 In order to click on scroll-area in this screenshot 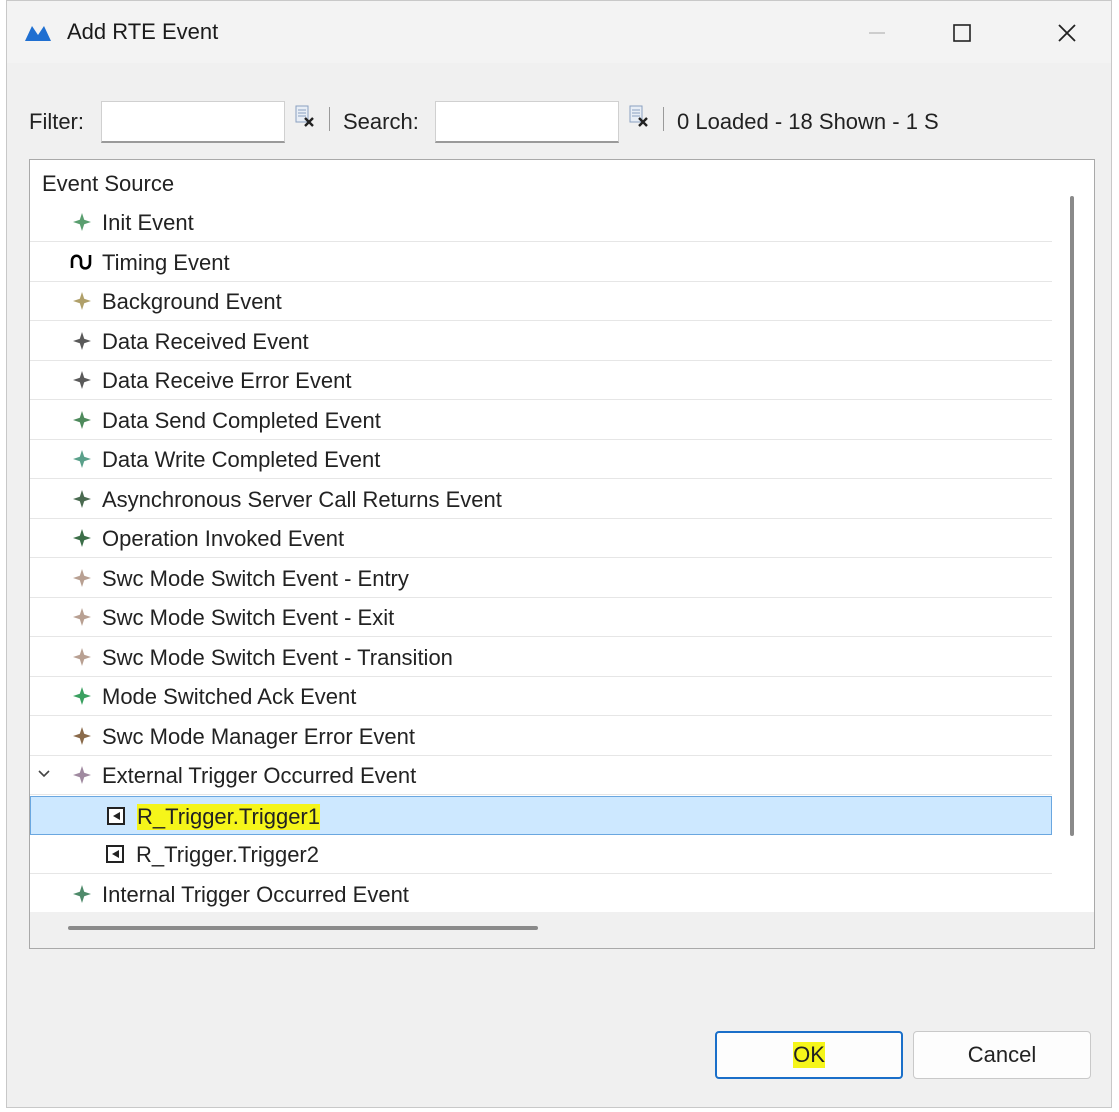, I will do `click(562, 930)`.